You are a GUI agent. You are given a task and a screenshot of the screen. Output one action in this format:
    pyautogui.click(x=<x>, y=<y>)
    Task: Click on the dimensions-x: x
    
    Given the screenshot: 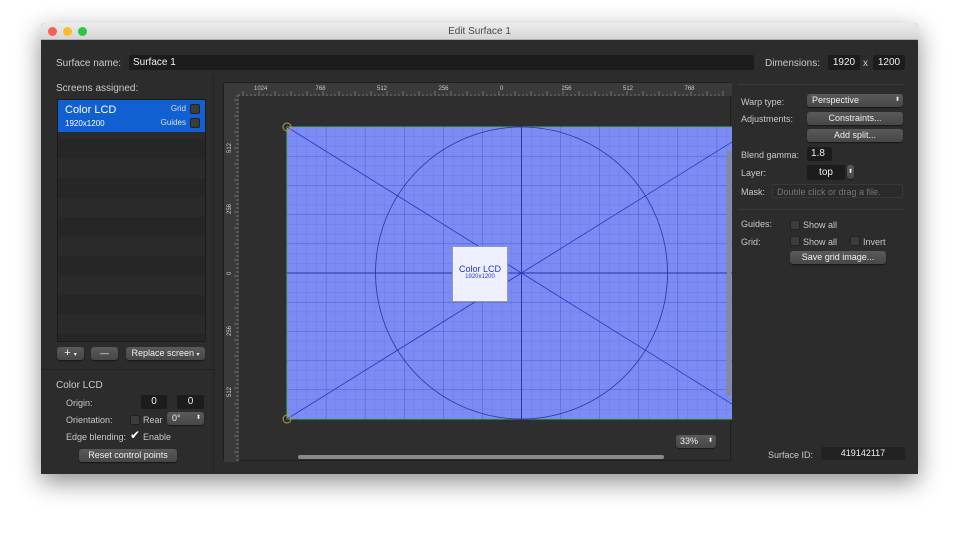 What is the action you would take?
    pyautogui.click(x=865, y=63)
    